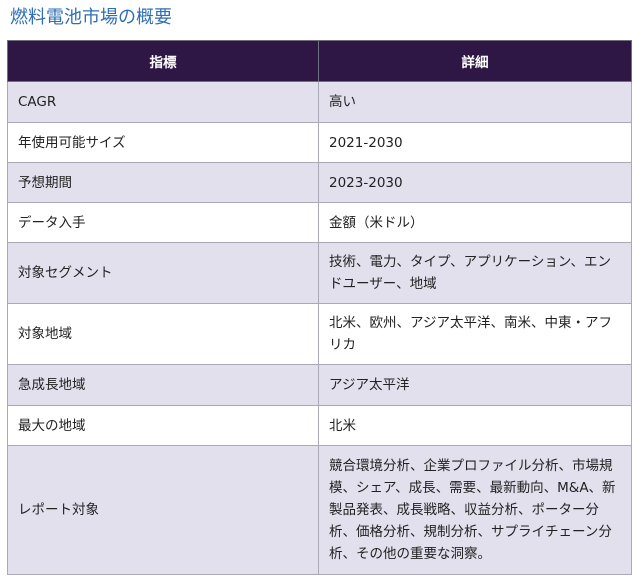  I want to click on header-detail: 詳細, so click(475, 61).